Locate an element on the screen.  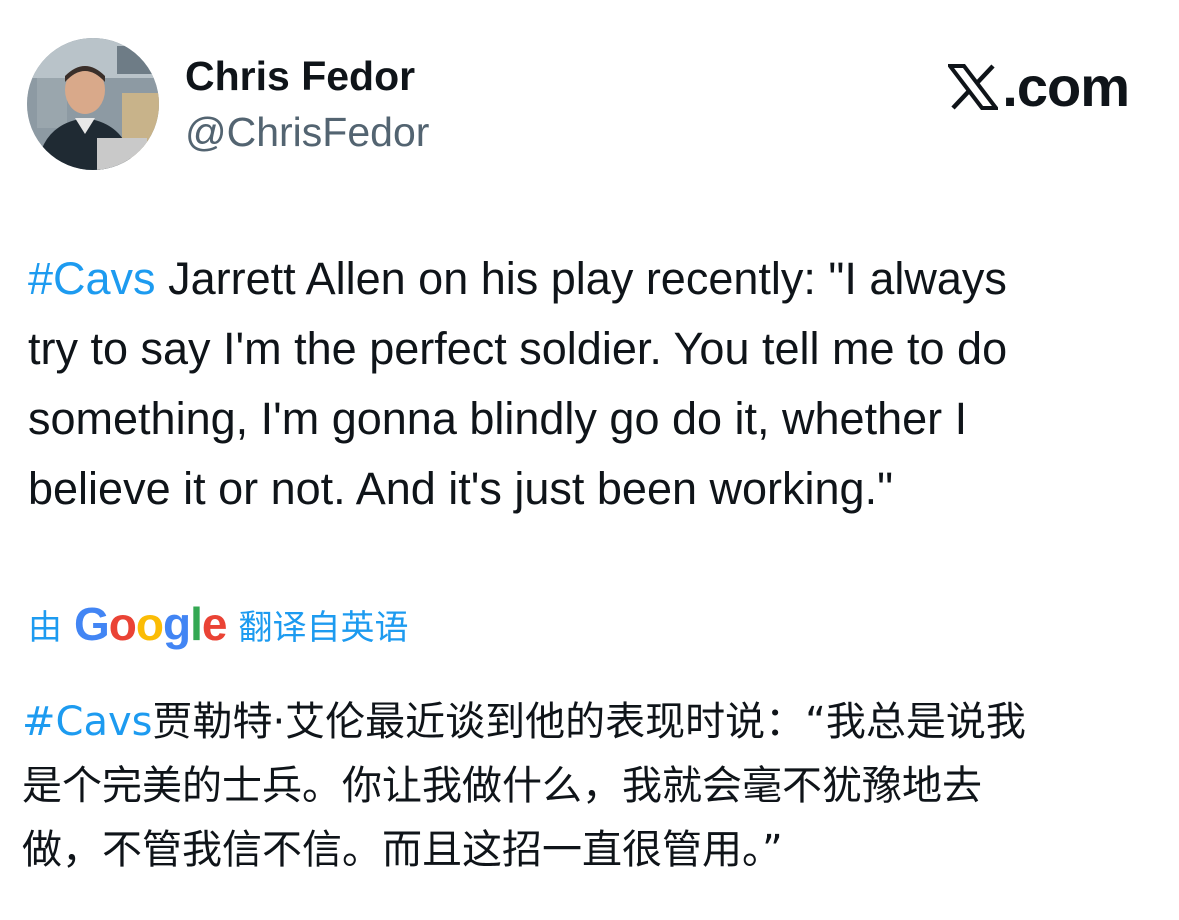
translated-line-1: #Cavs贾勒特·艾伦最近谈到他的表现时说：“我总是说我 is located at coordinates (592, 722).